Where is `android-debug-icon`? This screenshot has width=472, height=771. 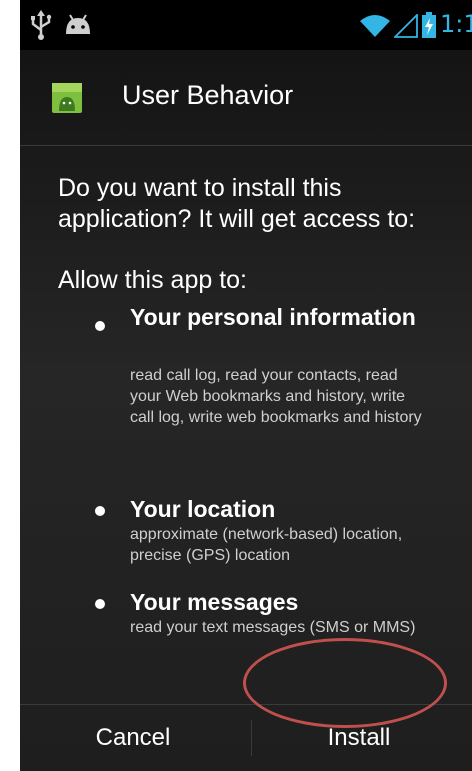 android-debug-icon is located at coordinates (78, 25).